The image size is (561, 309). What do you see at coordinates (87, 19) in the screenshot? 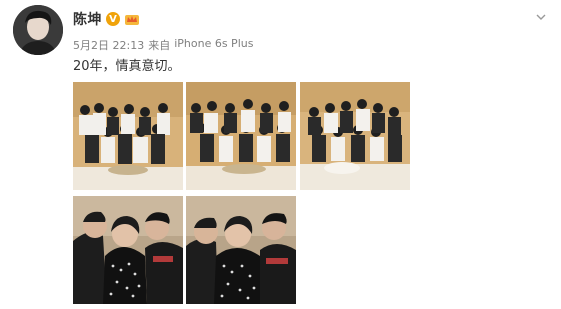
I see `author-name: 陈坤` at bounding box center [87, 19].